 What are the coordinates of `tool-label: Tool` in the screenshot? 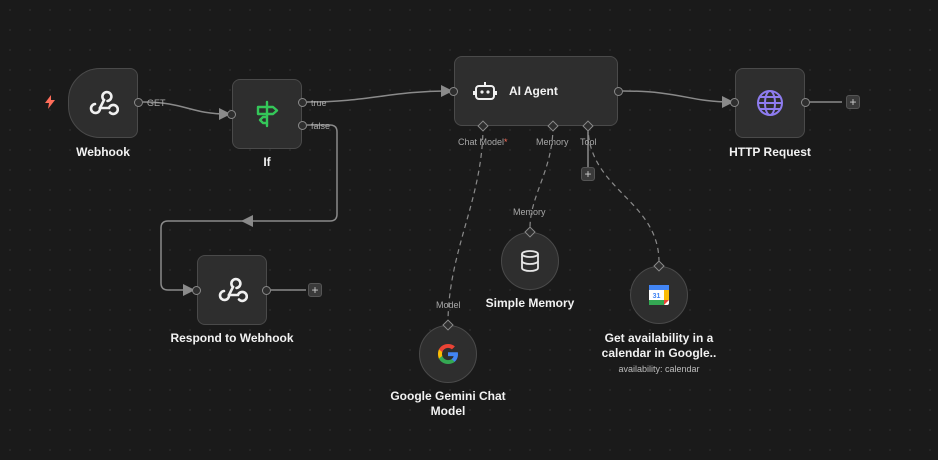 It's located at (588, 142).